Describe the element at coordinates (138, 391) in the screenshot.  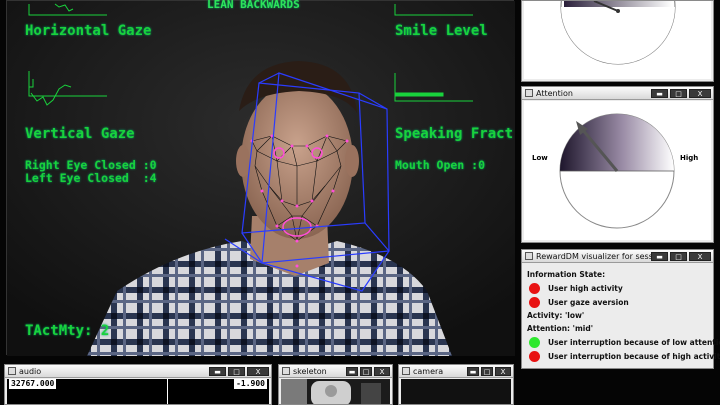
I see `audio-waveform-area: 32767.000 -1.900` at that location.